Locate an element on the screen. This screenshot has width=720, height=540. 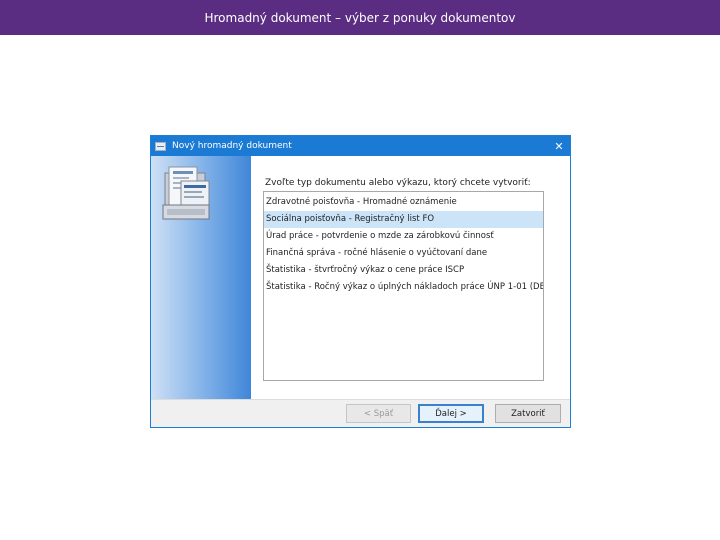
dialog-footer: < Späť Ďalej > Zatvoriť is located at coordinates (360, 413).